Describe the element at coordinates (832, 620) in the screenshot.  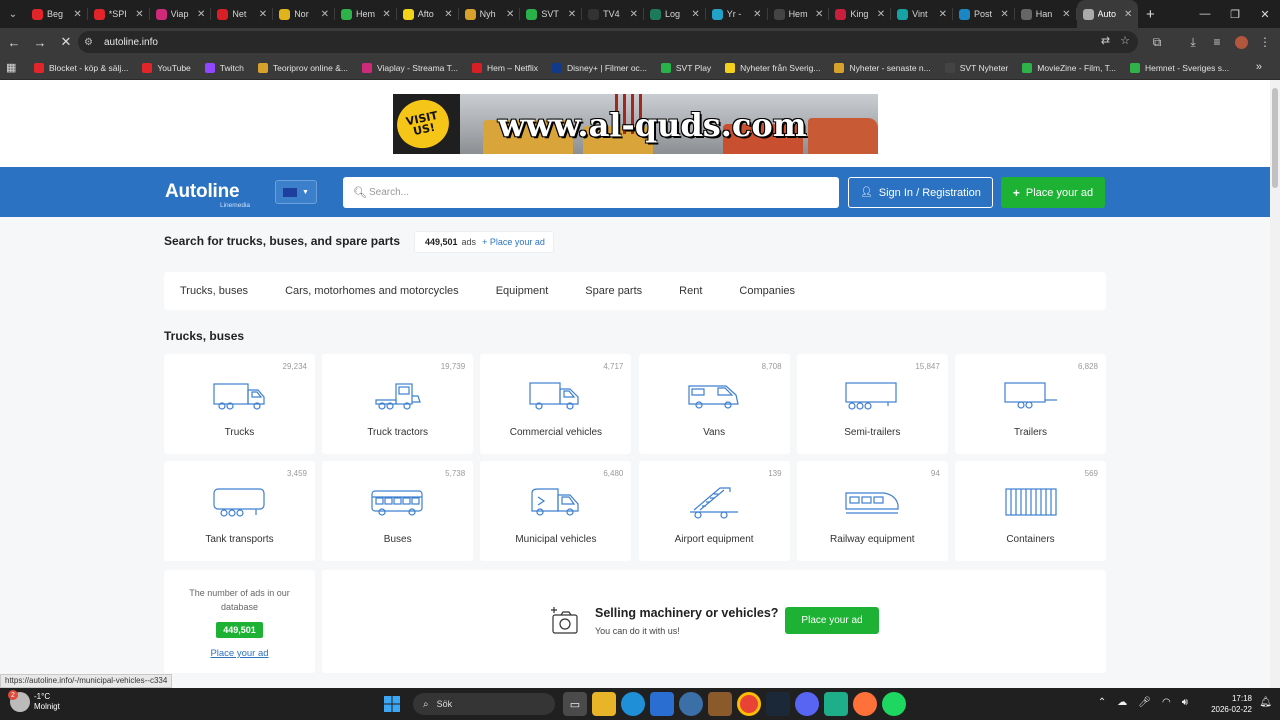
I see `sell-place-ad-button: Place your ad` at that location.